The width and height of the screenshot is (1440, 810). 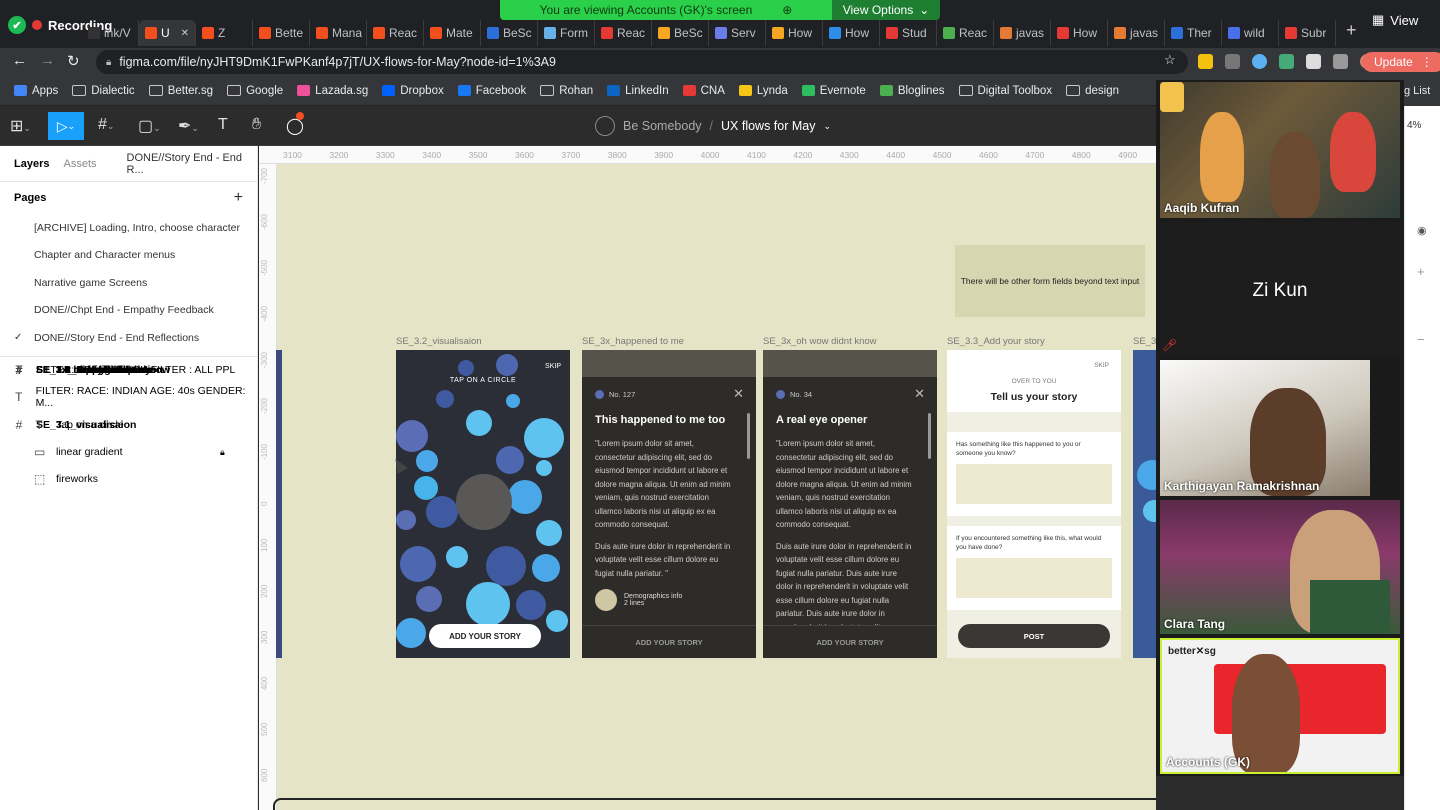 I want to click on bookmark-item: design, so click(x=1092, y=91).